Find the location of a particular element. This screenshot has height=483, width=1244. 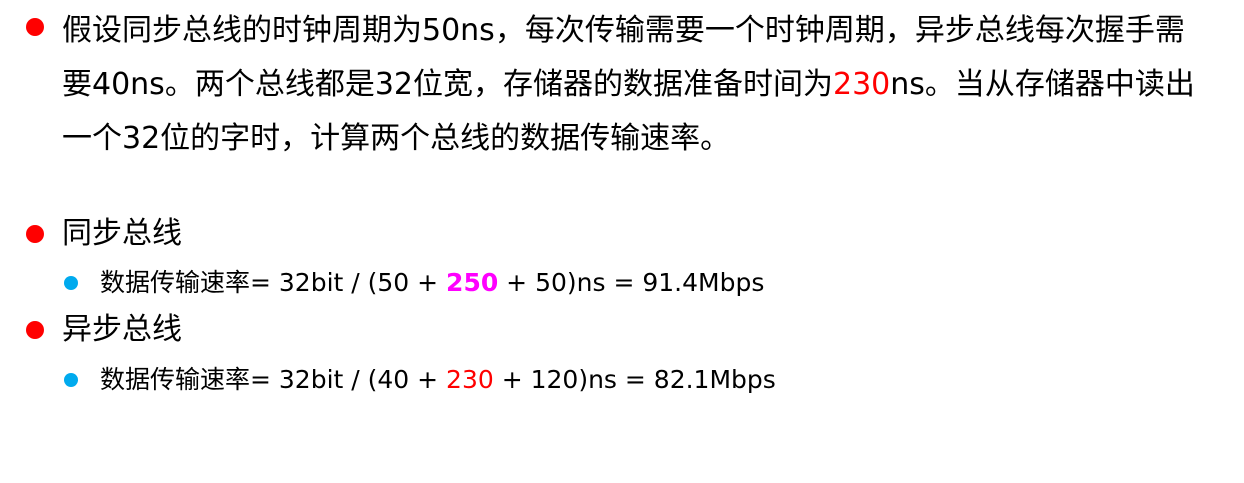

sync-formula-bullet-icon is located at coordinates (71, 283).